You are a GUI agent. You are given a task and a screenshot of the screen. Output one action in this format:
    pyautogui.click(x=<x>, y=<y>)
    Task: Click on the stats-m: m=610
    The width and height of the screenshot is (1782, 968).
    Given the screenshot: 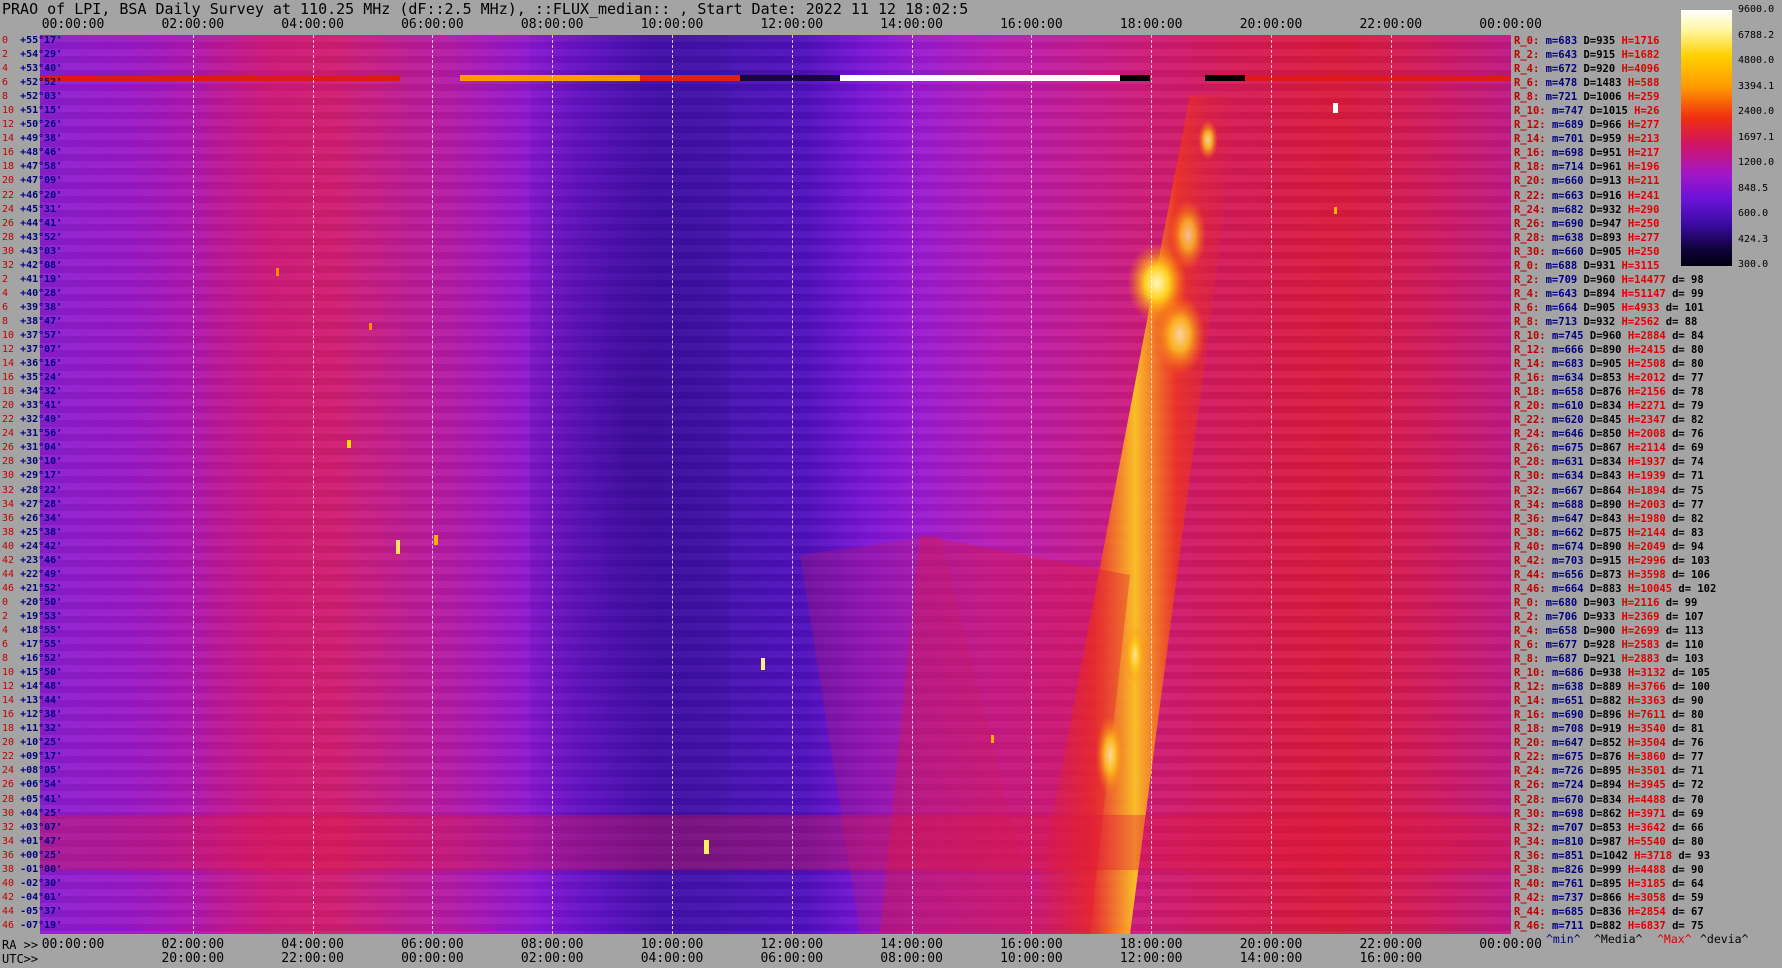 What is the action you would take?
    pyautogui.click(x=1570, y=406)
    